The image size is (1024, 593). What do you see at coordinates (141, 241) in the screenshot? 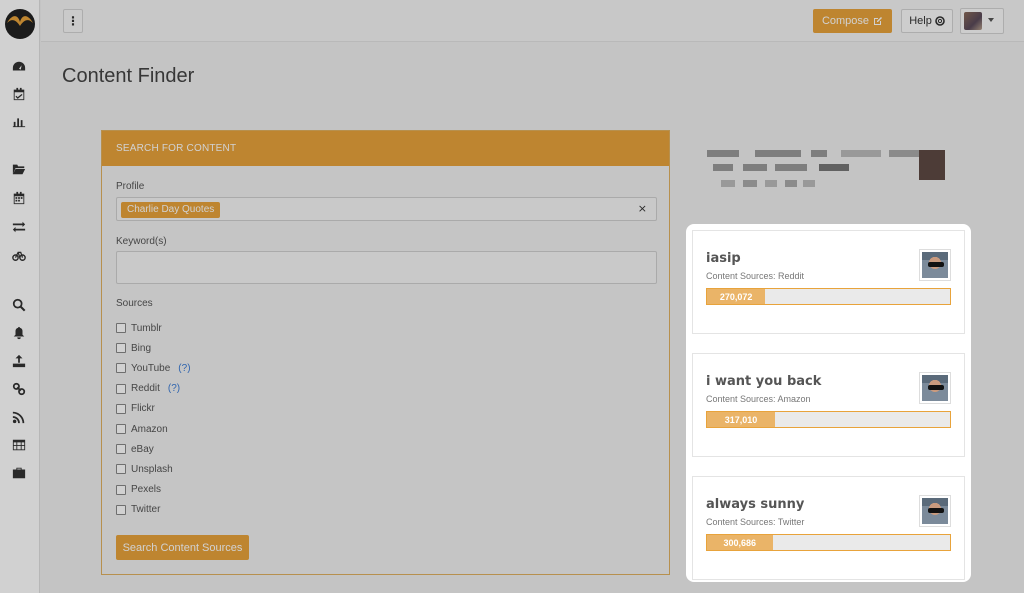
I see `keyword-label: Keyword(s)` at bounding box center [141, 241].